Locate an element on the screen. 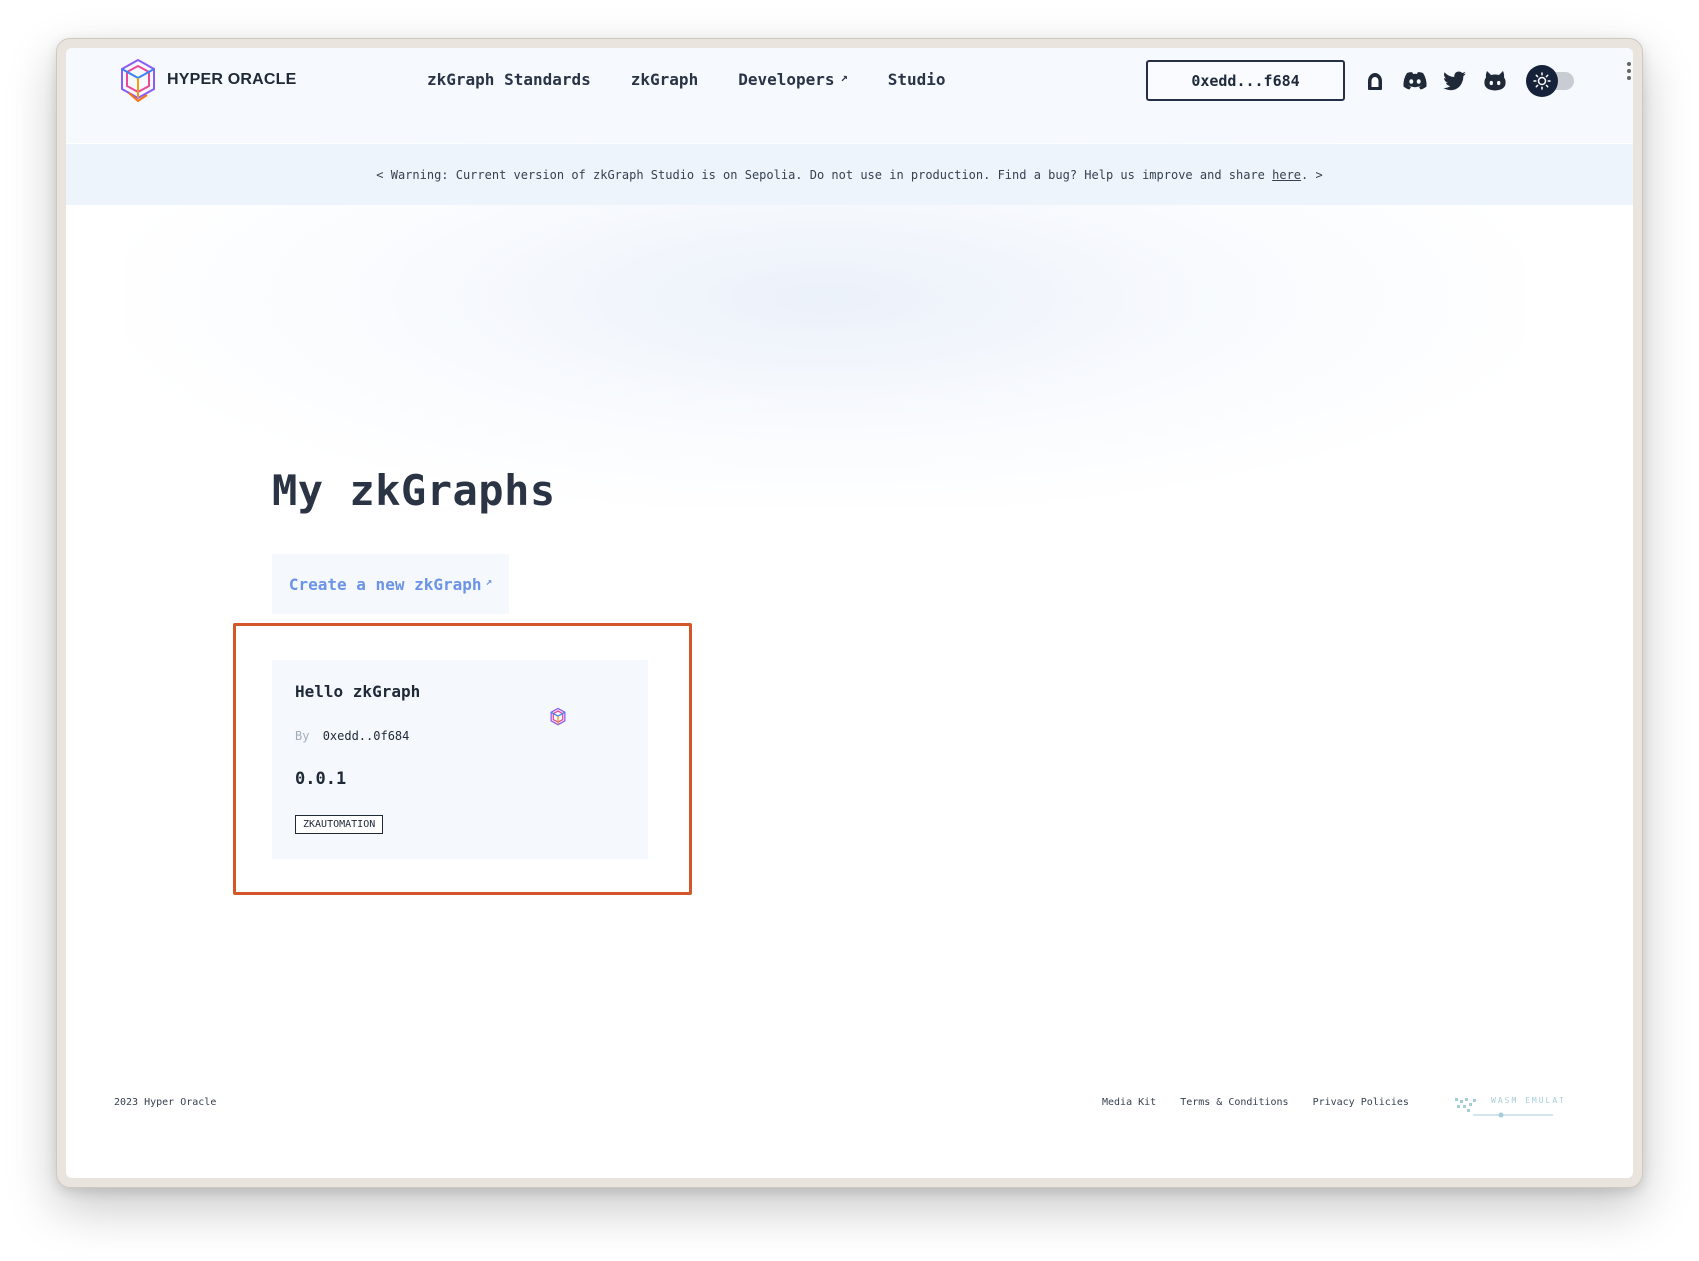  footer-link-privacy: Privacy Policies is located at coordinates (1361, 1102).